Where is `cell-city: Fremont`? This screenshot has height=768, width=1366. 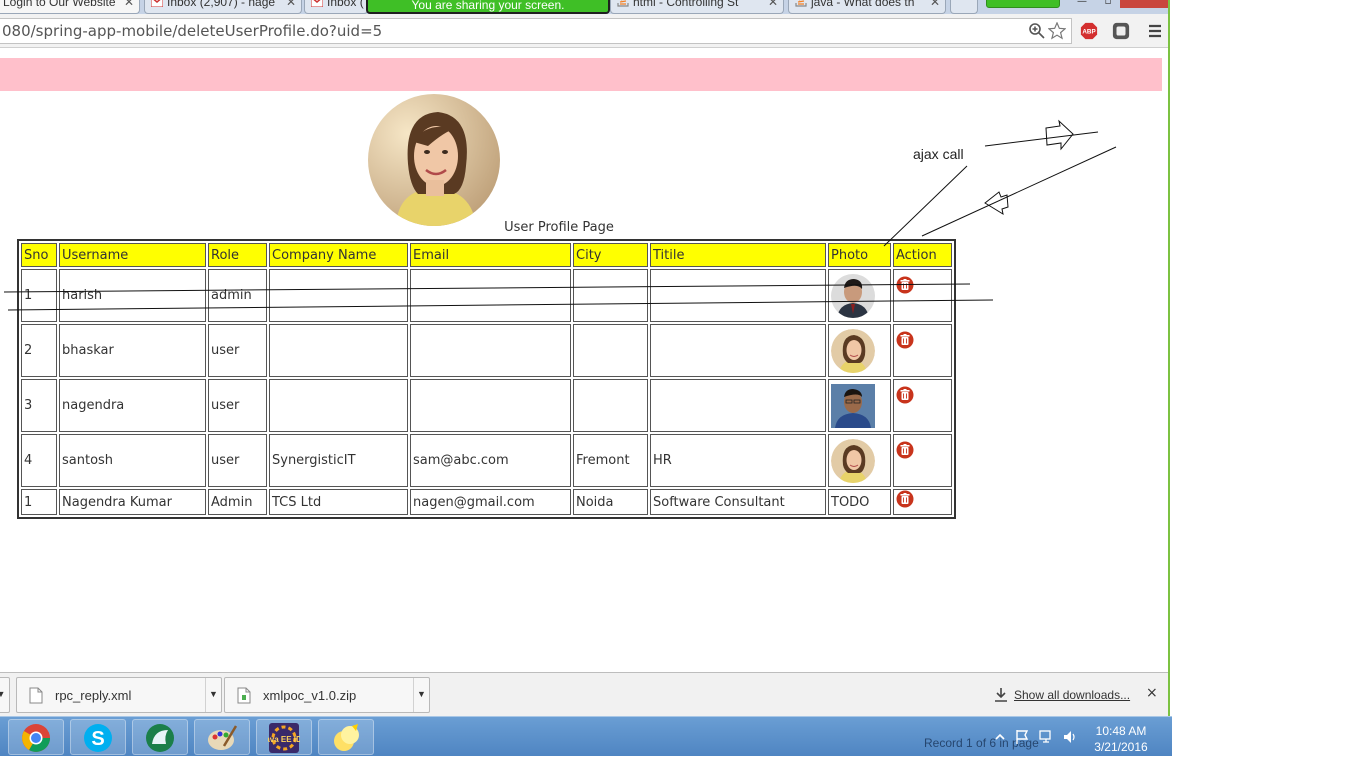 cell-city: Fremont is located at coordinates (610, 460).